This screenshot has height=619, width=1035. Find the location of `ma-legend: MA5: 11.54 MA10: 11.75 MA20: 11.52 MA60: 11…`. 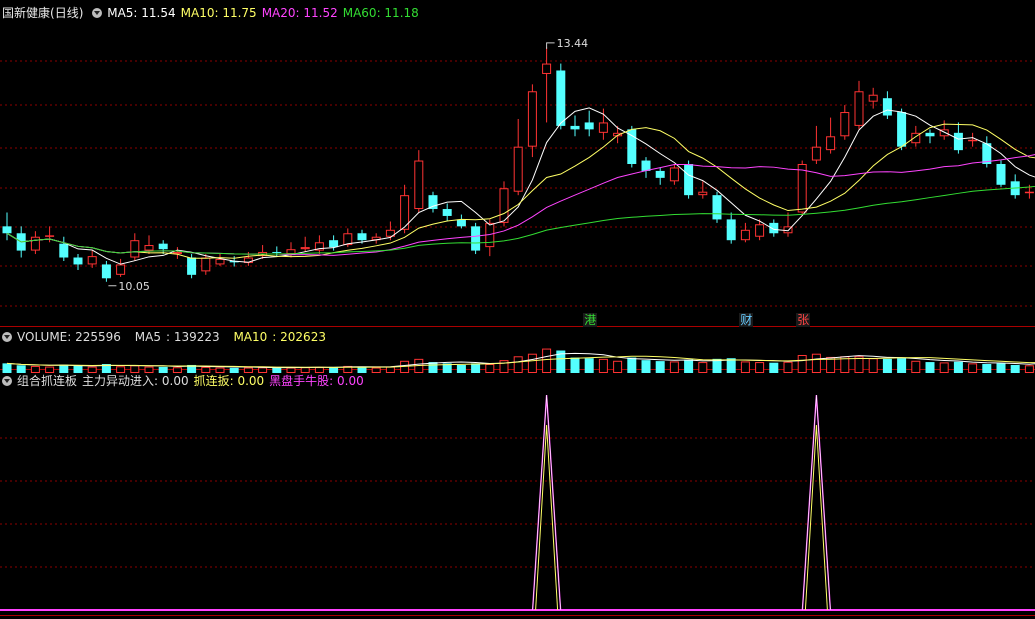

ma-legend: MA5: 11.54 MA10: 11.75 MA20: 11.52 MA60: 11… is located at coordinates (265, 13).